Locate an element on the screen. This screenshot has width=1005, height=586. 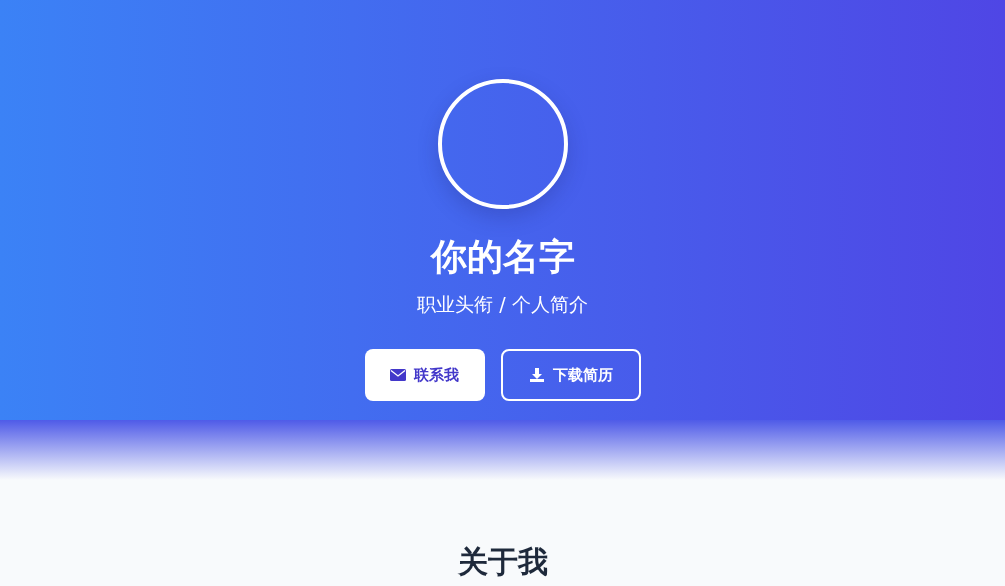
contact-button: 联系我 is located at coordinates (424, 375).